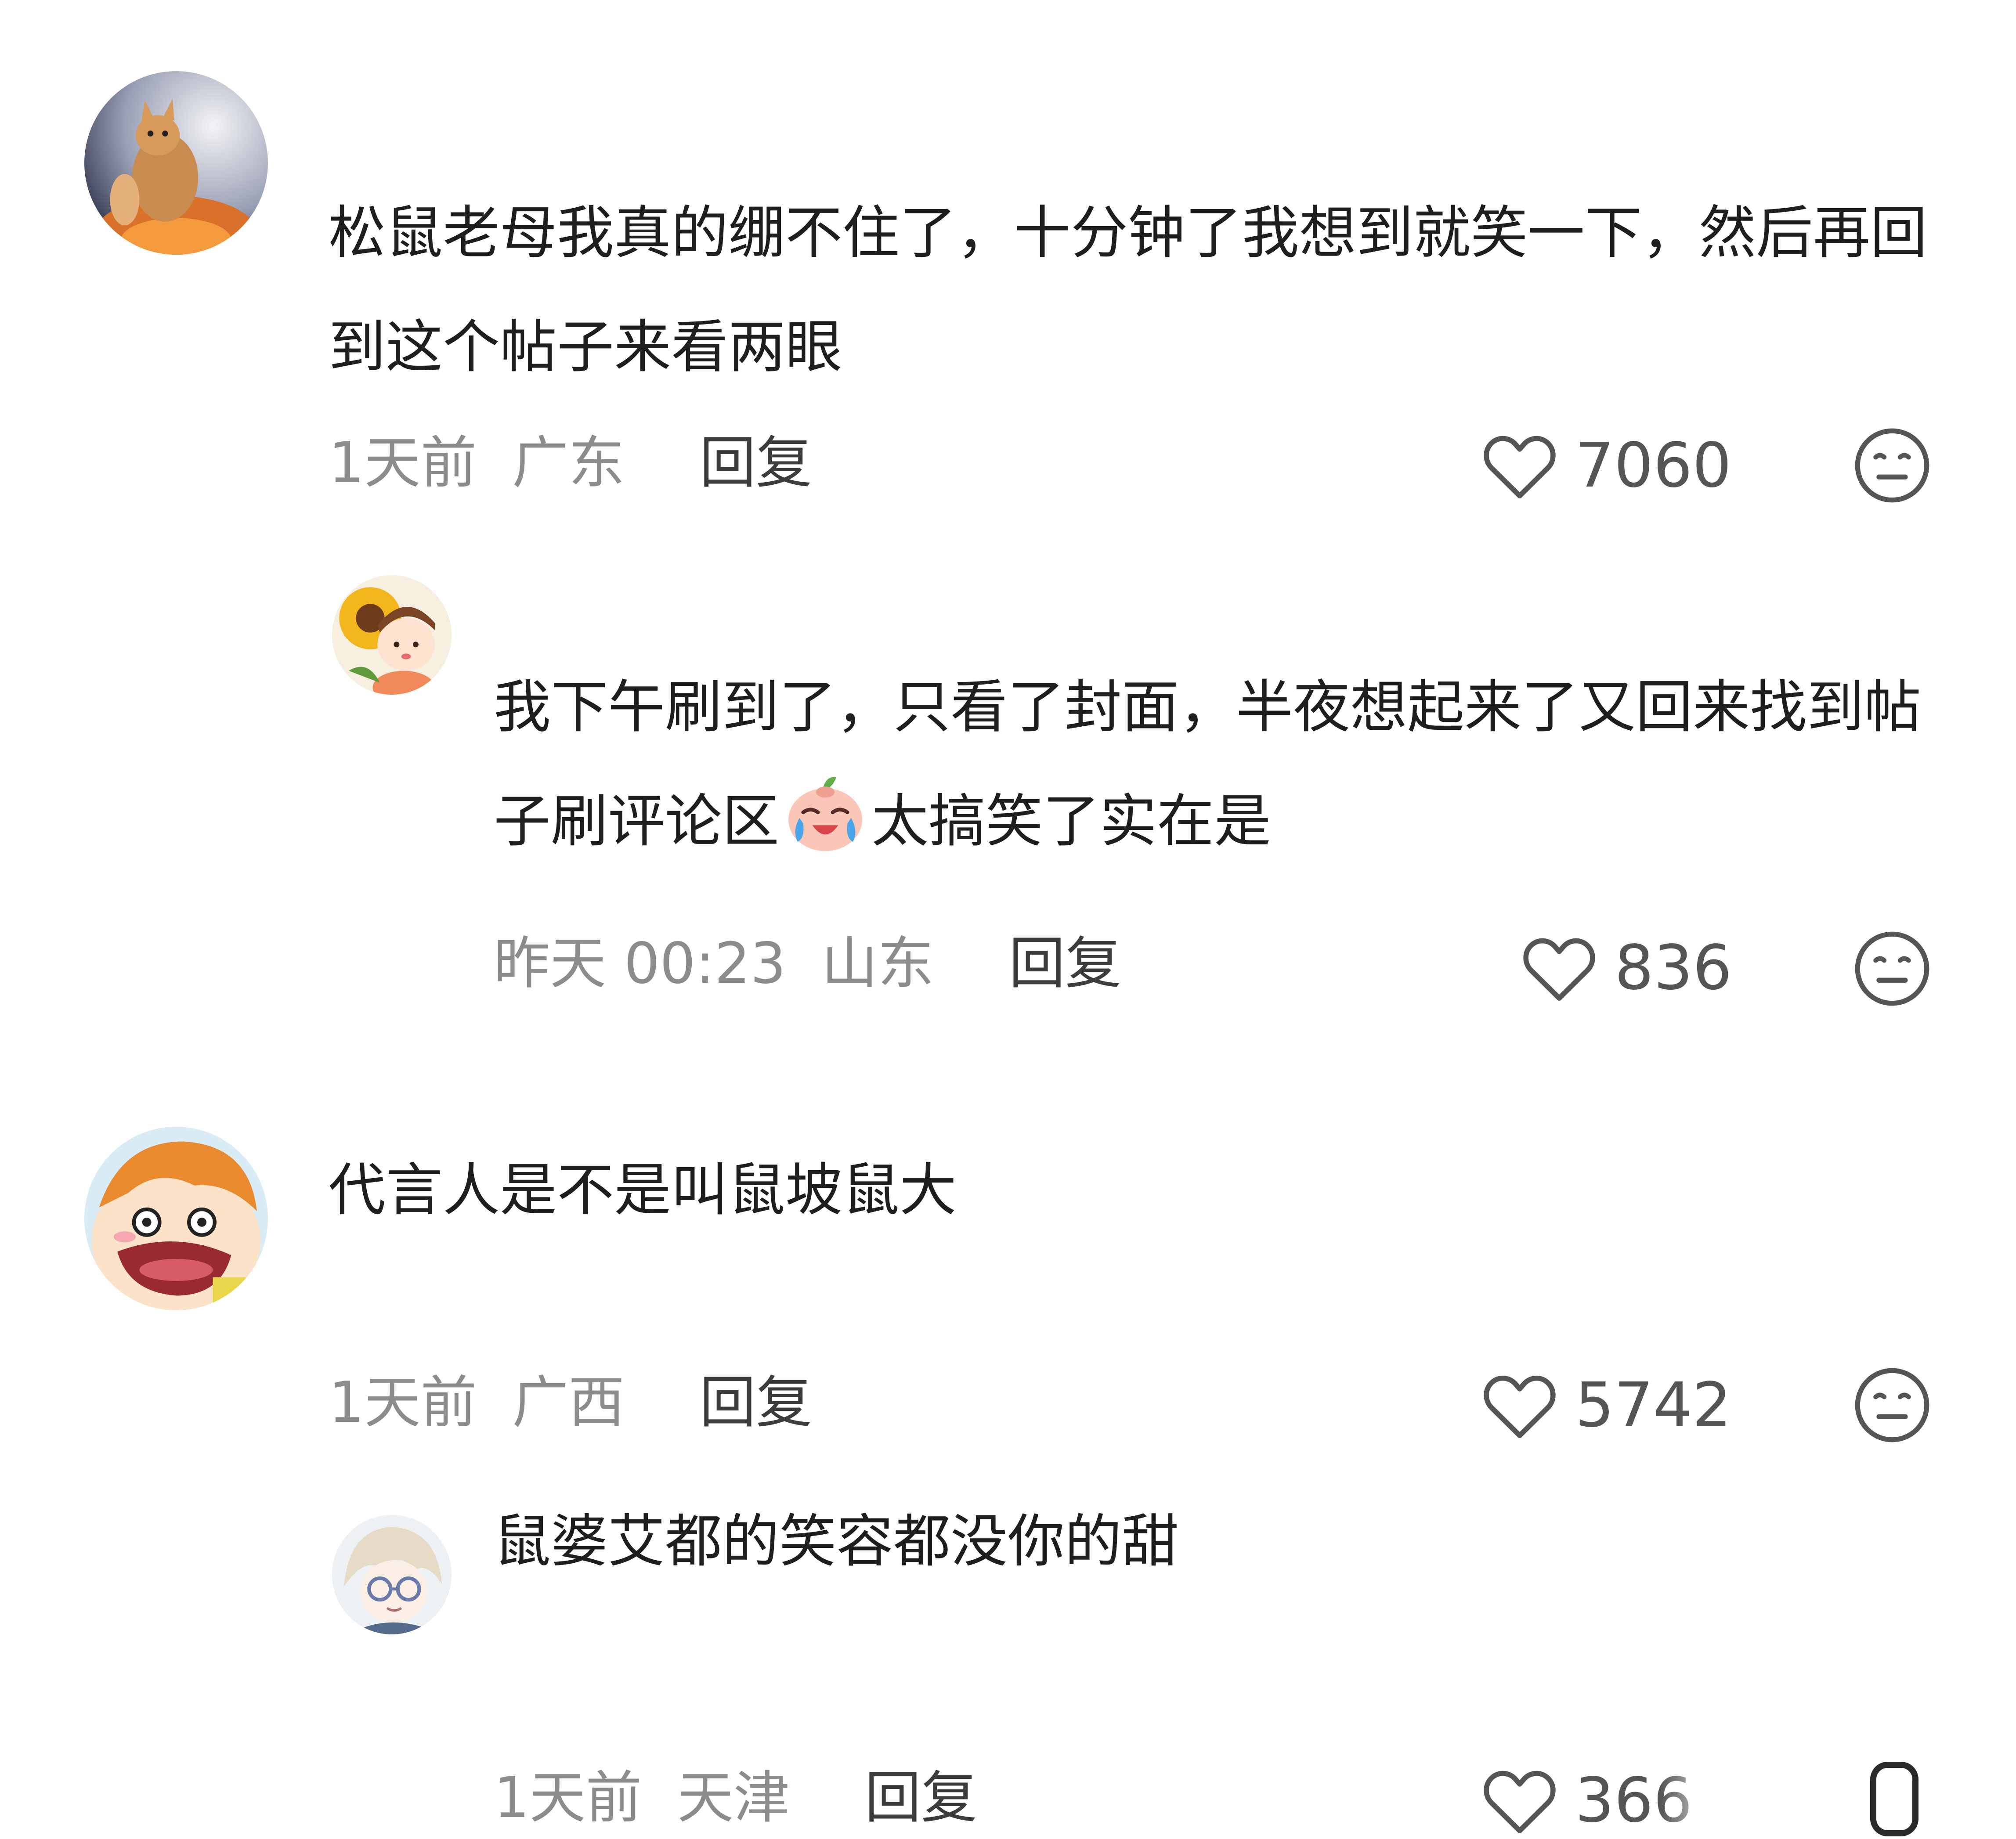  What do you see at coordinates (1673, 968) in the screenshot?
I see `like-count: 836` at bounding box center [1673, 968].